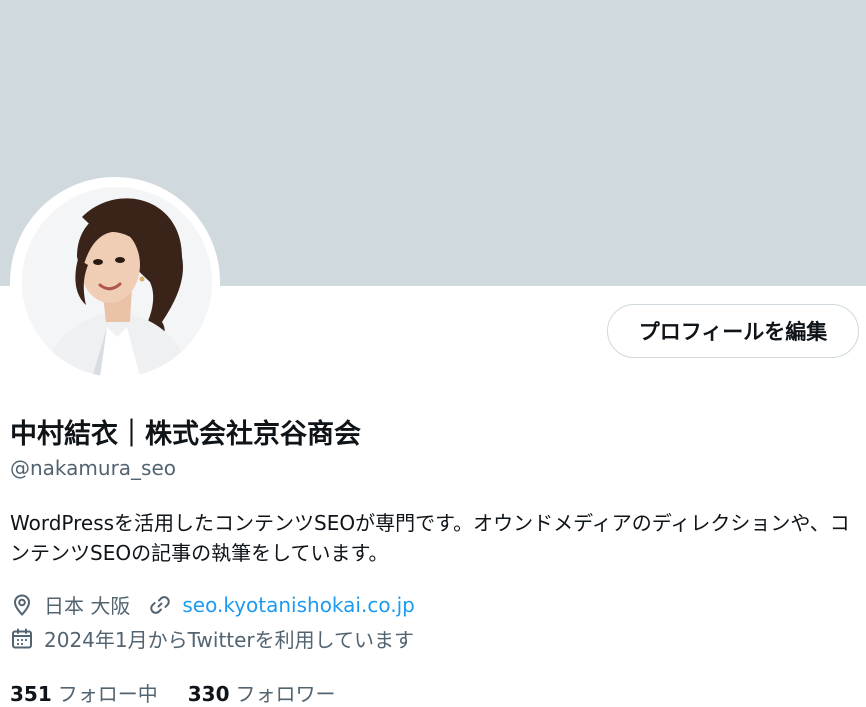 This screenshot has height=707, width=866. Describe the element at coordinates (185, 434) in the screenshot. I see `profile-name: 中村結衣｜株式会社京谷商会` at that location.